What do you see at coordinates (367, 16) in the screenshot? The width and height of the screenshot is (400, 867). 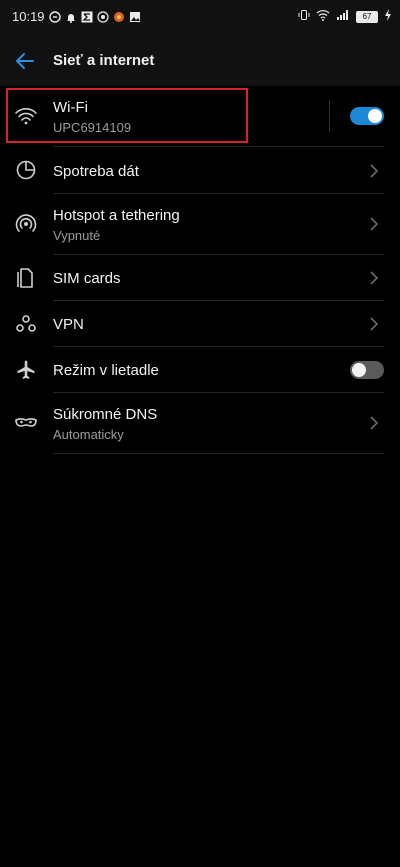 I see `battery-icon: 67` at bounding box center [367, 16].